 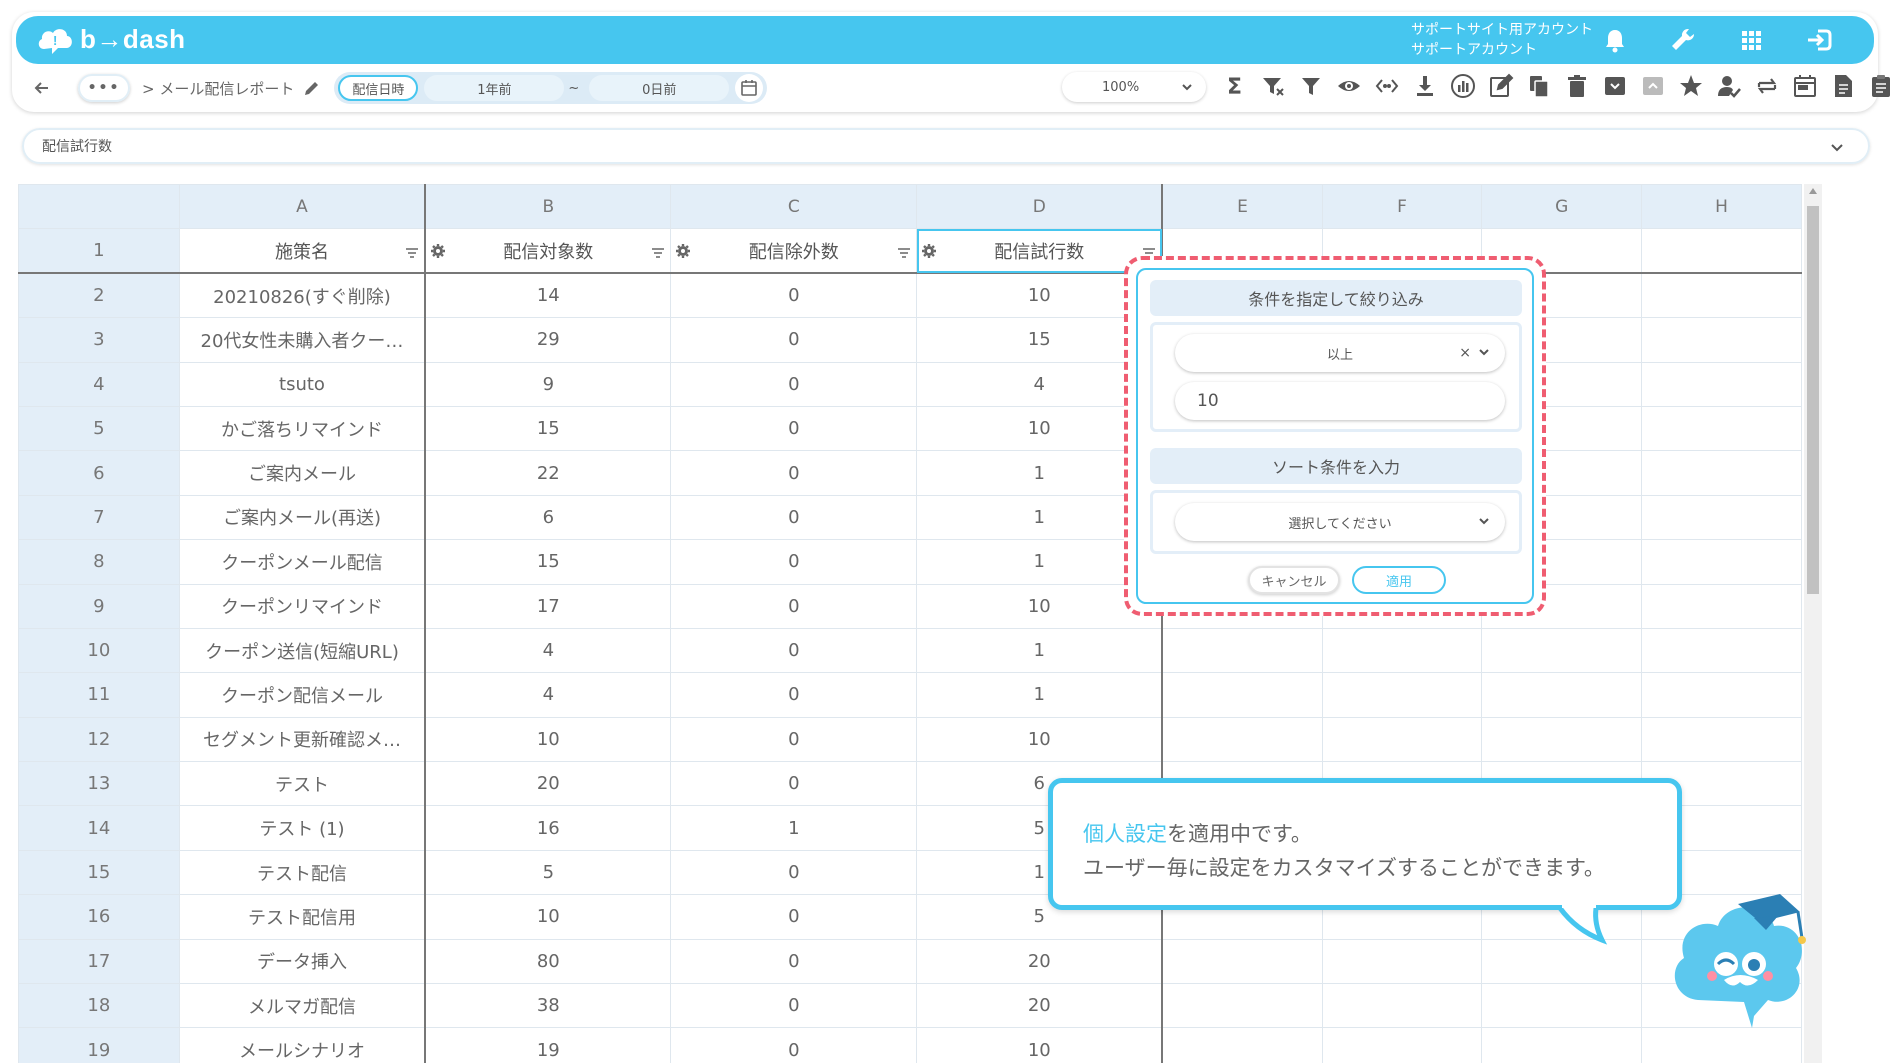 What do you see at coordinates (1819, 40) in the screenshot?
I see `logout-icon` at bounding box center [1819, 40].